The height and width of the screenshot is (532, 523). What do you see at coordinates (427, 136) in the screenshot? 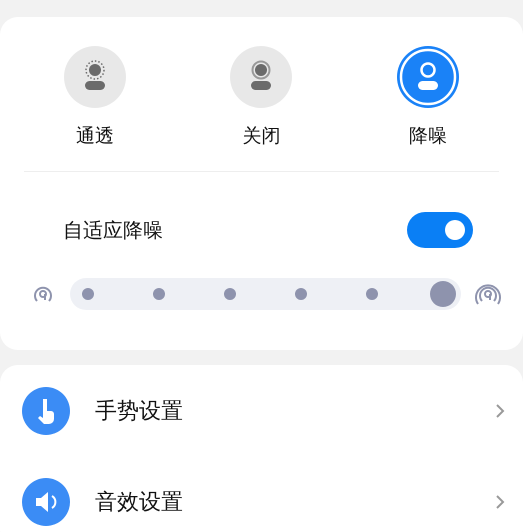
I see `mode-label: 降噪` at bounding box center [427, 136].